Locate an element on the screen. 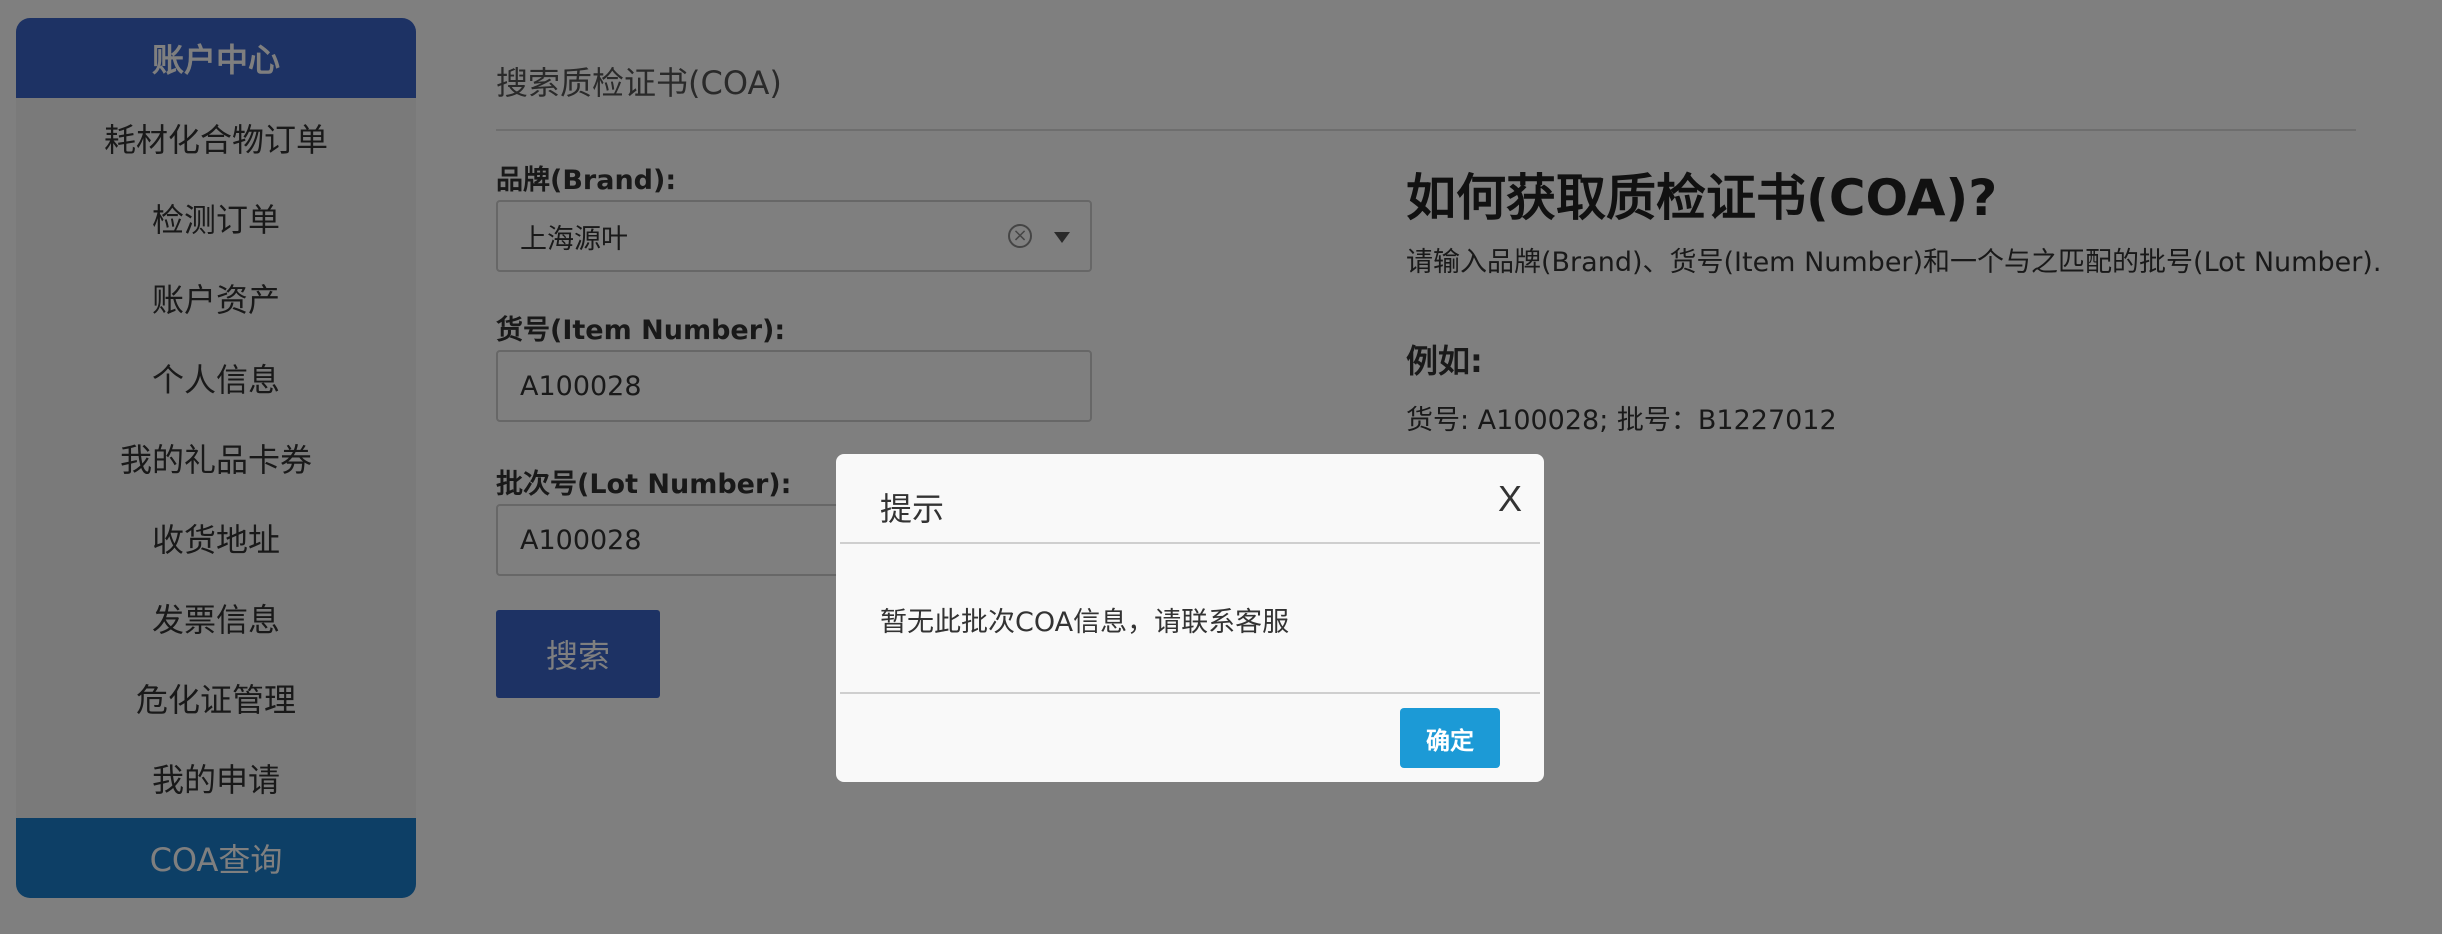 This screenshot has width=2442, height=934. alert-modal: 提示 X 暂无此批次COA信息，请联系客服 确定 is located at coordinates (1190, 618).